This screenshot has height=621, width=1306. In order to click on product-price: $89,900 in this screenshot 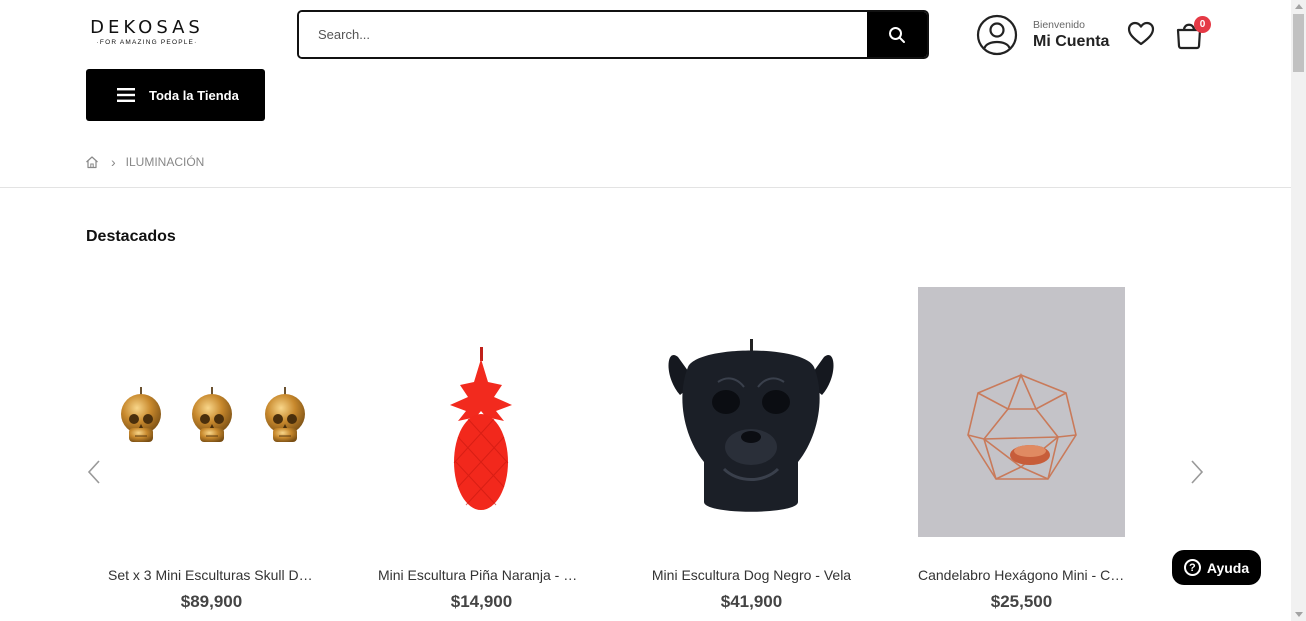, I will do `click(211, 601)`.